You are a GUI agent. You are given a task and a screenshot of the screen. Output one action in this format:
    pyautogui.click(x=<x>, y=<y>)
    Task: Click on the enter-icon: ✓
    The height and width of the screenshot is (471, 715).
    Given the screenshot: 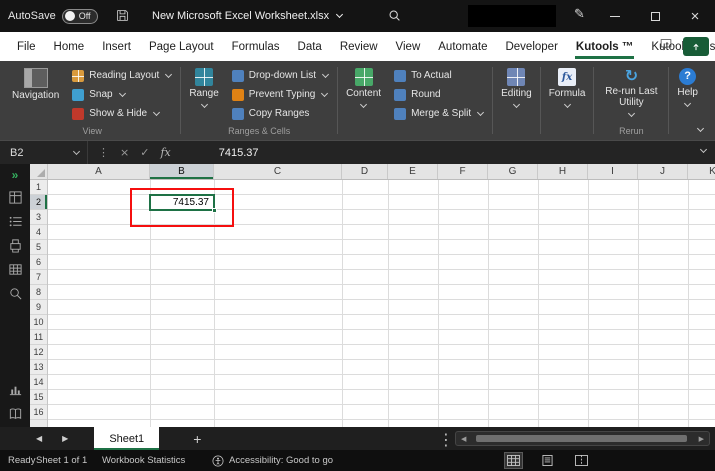 What is the action you would take?
    pyautogui.click(x=144, y=152)
    